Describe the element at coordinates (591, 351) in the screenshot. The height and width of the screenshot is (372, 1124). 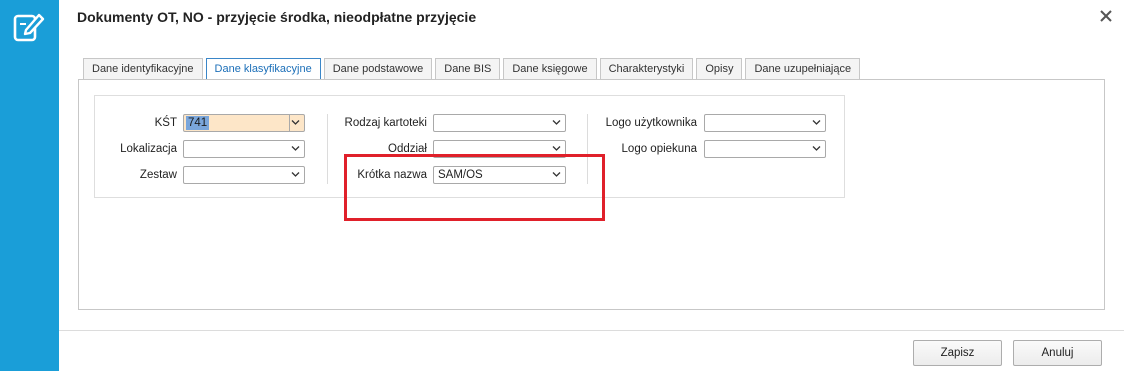
I see `dialog-footer: Zapisz Anuluj` at that location.